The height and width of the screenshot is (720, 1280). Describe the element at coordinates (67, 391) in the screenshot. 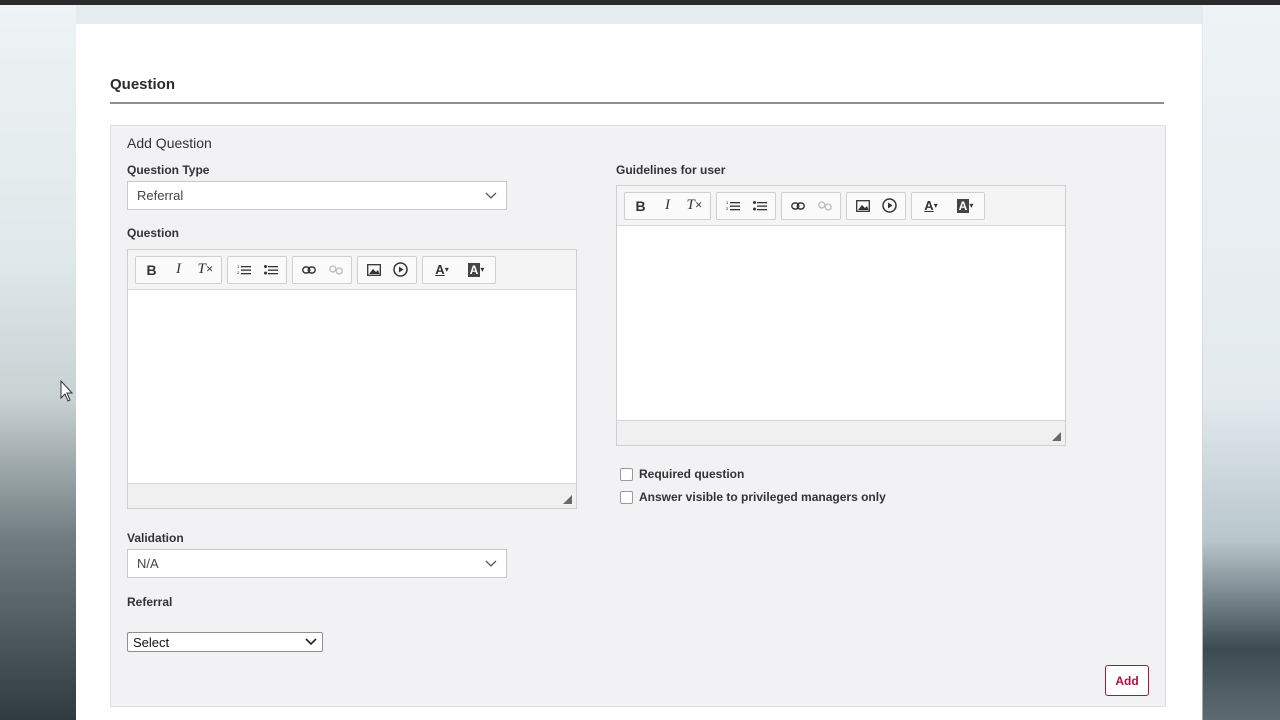

I see `mouse-cursor-icon` at that location.